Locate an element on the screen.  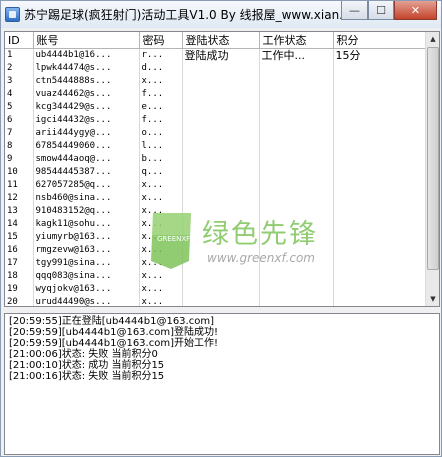
scroll-down-button: ▼ is located at coordinates (432, 299).